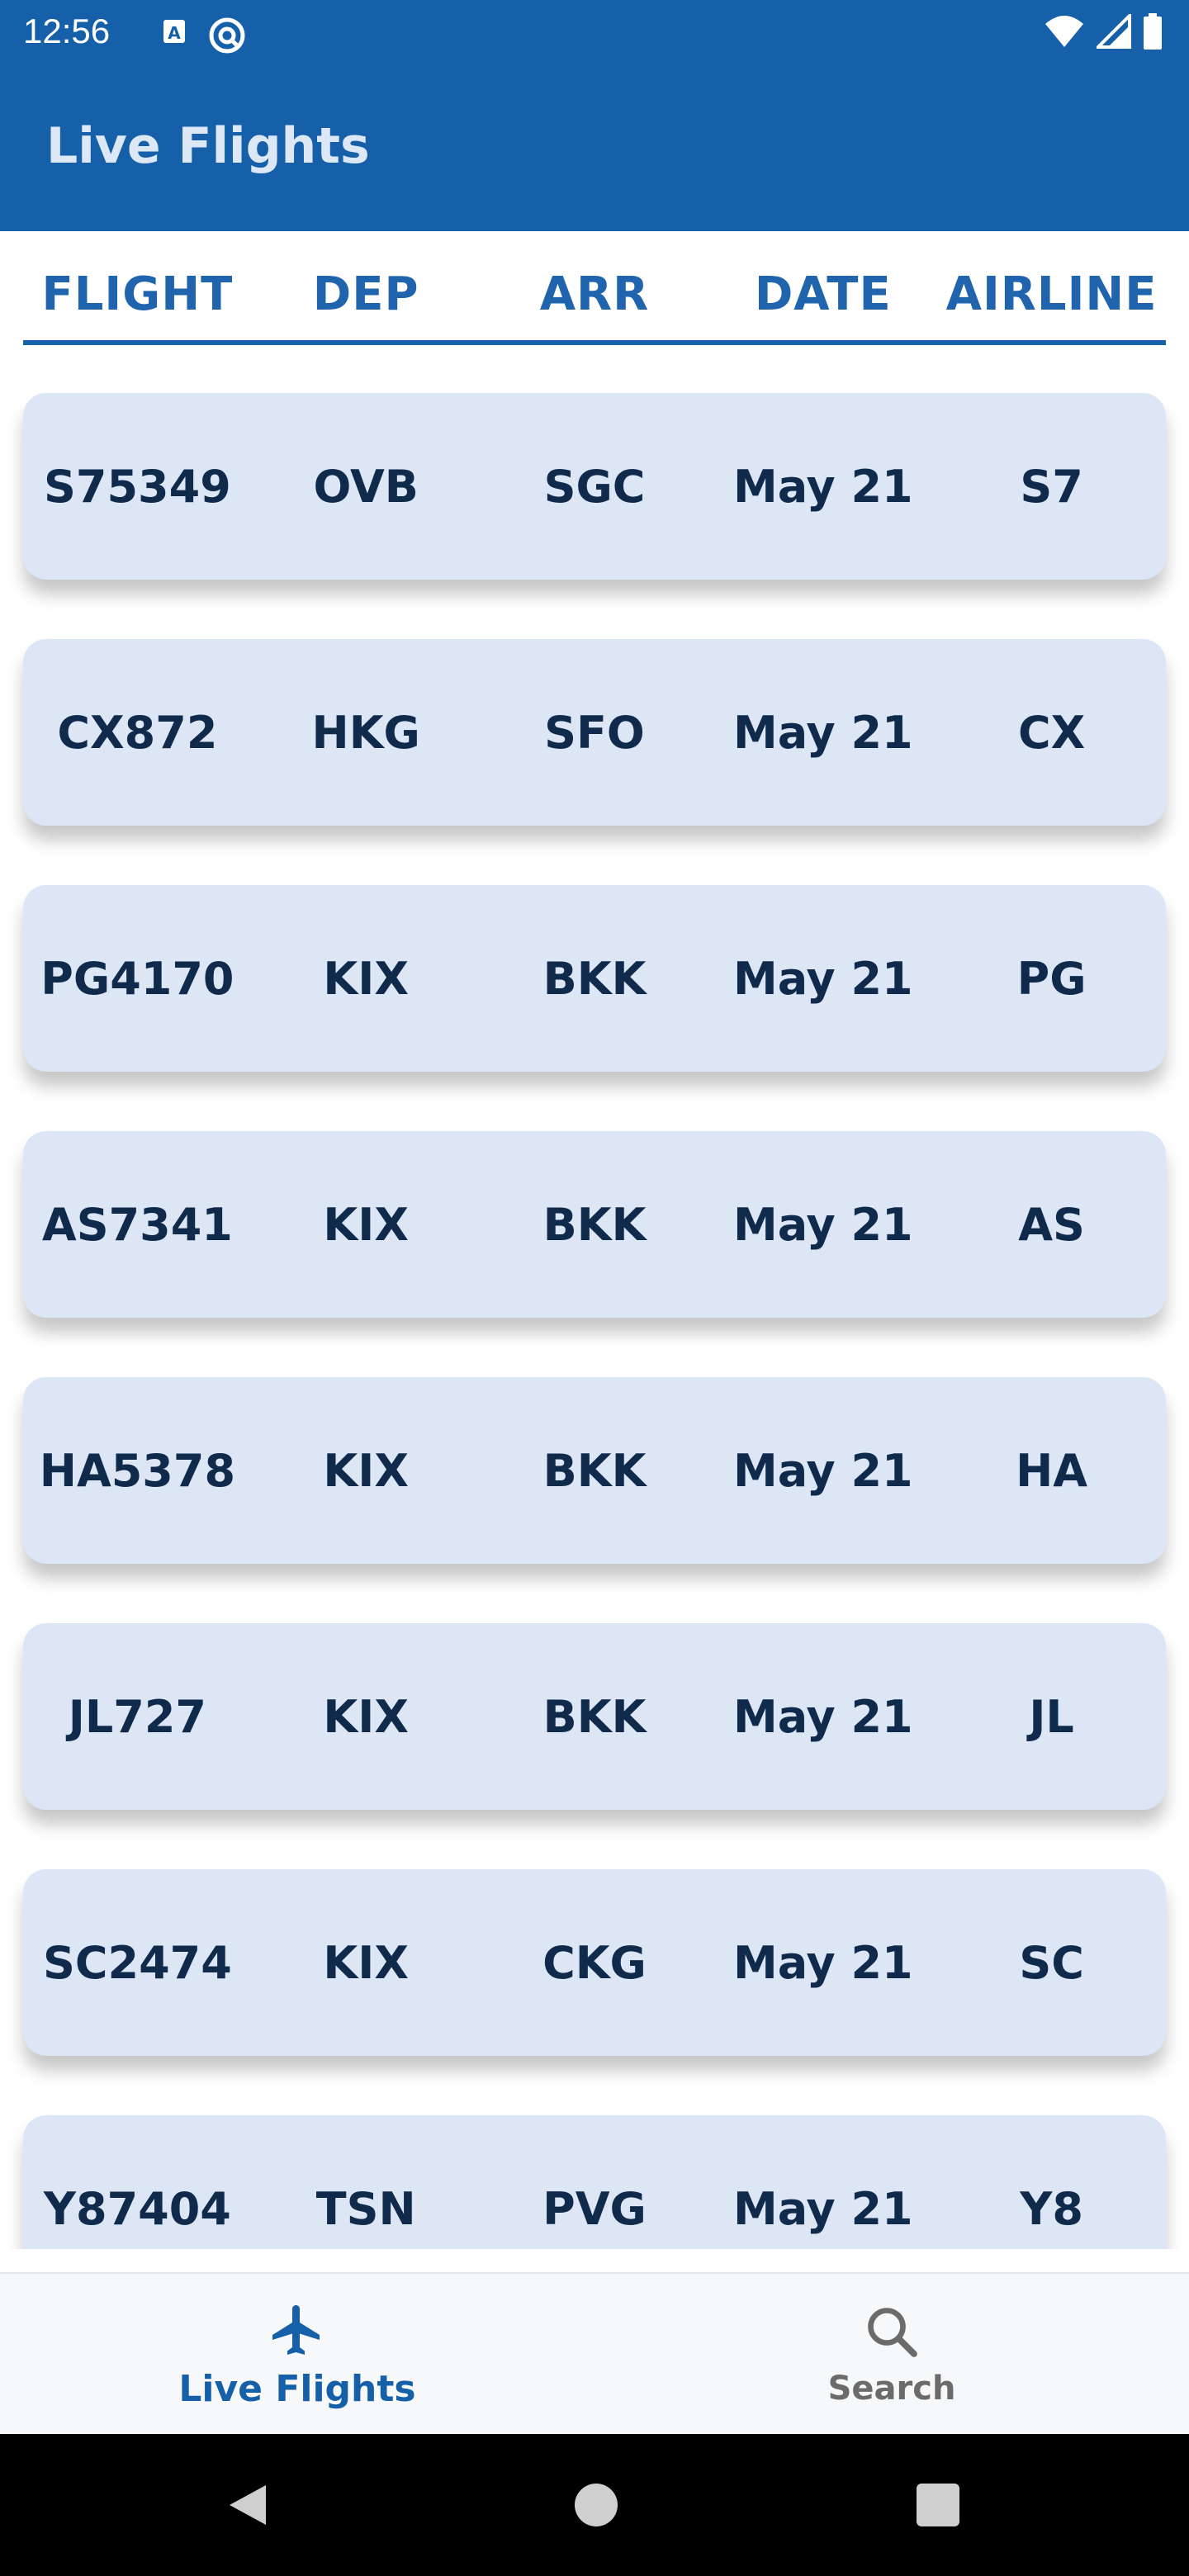 This screenshot has height=2576, width=1189. Describe the element at coordinates (1051, 1224) in the screenshot. I see `airline-code: AS` at that location.